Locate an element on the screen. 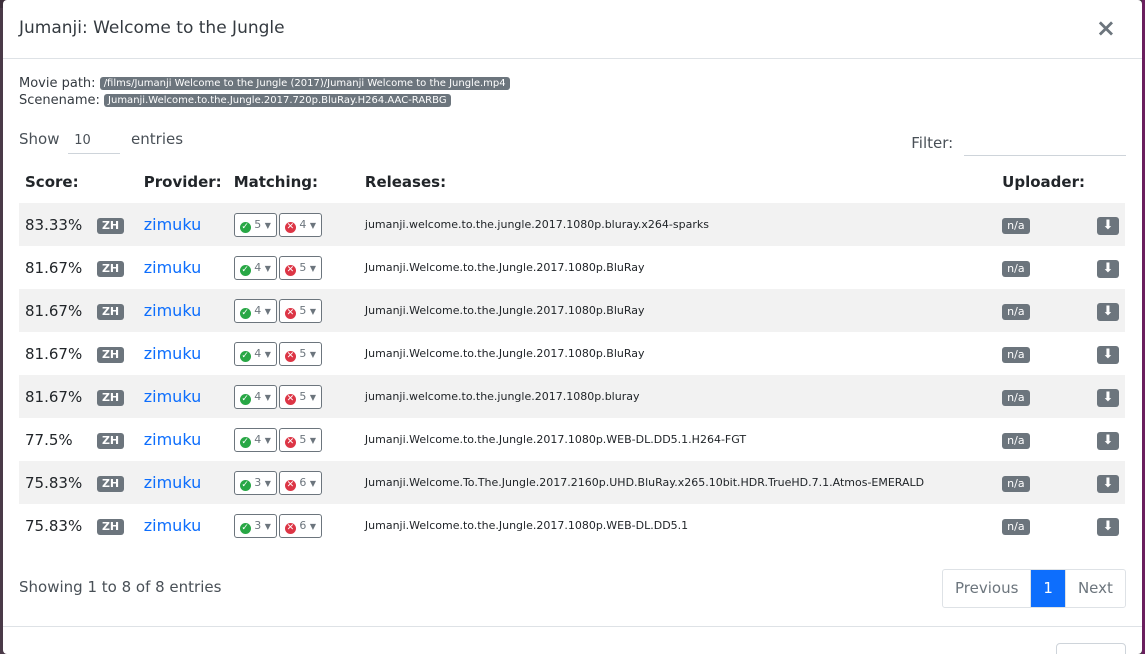 The width and height of the screenshot is (1145, 654). matching-cell: ✓ 5 ▼ ✕ 4 ▼ is located at coordinates (293, 224).